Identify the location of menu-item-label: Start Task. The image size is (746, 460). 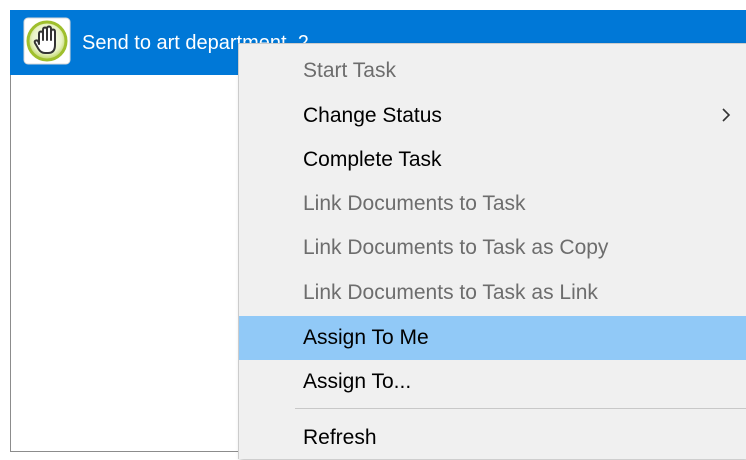
(349, 70).